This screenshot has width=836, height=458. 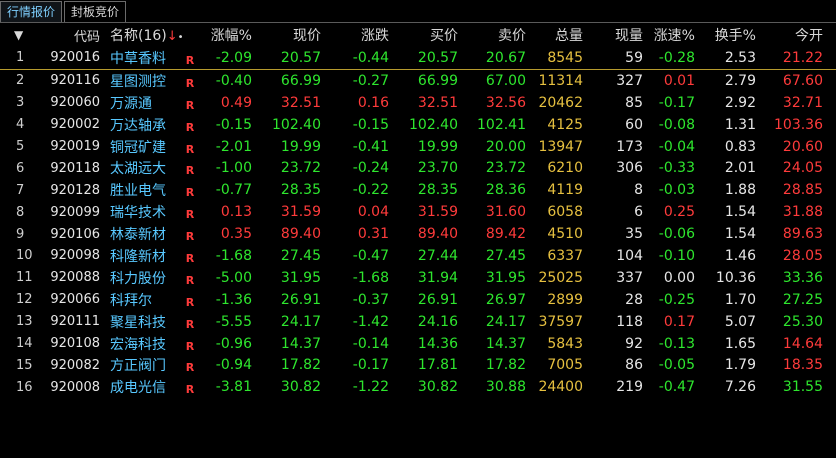 What do you see at coordinates (20, 35) in the screenshot?
I see `sort-menu-icon: ▼` at bounding box center [20, 35].